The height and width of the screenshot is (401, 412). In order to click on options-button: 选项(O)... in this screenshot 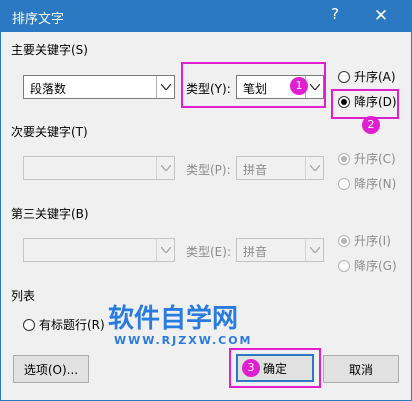, I will do `click(51, 369)`.